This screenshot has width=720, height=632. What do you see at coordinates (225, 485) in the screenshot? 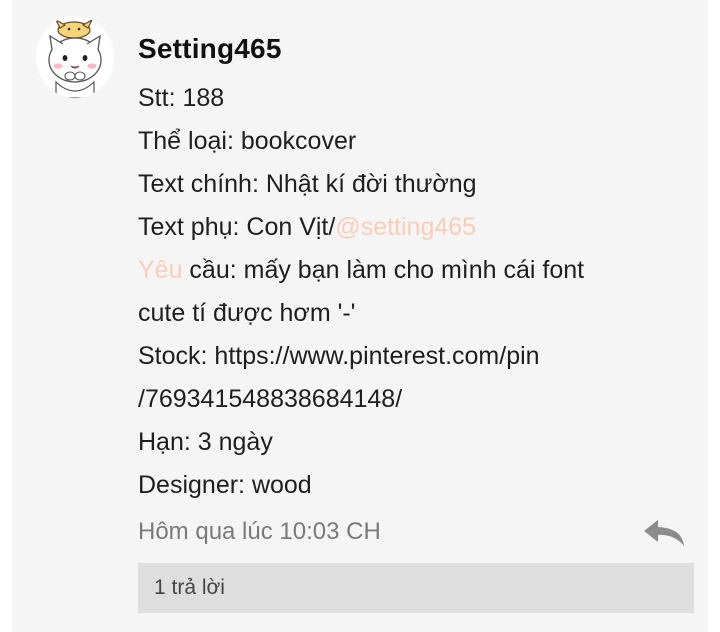
I see `designer-line: Designer: wood` at bounding box center [225, 485].